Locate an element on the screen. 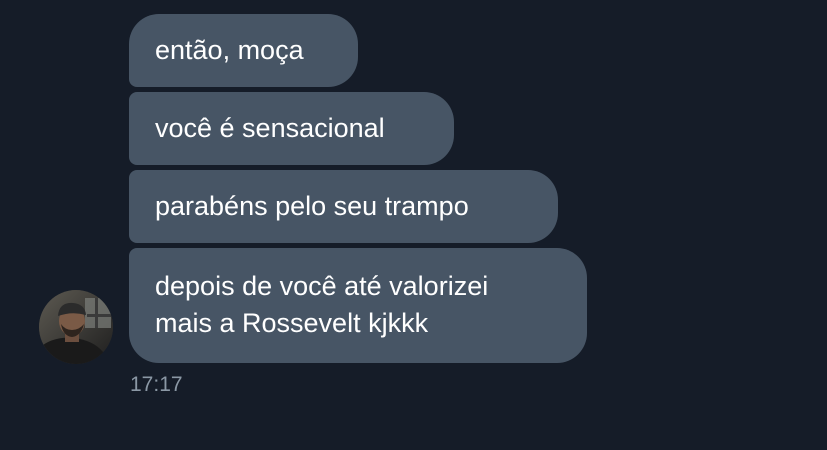 The width and height of the screenshot is (827, 450). message-bubble: você é sensacional is located at coordinates (291, 128).